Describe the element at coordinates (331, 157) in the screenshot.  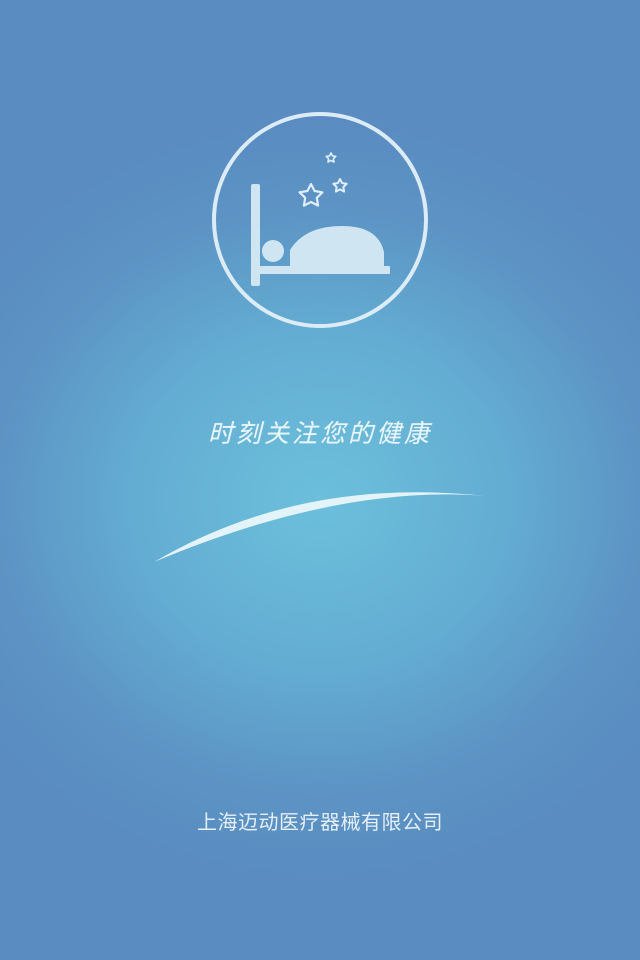
I see `star-small-icon` at that location.